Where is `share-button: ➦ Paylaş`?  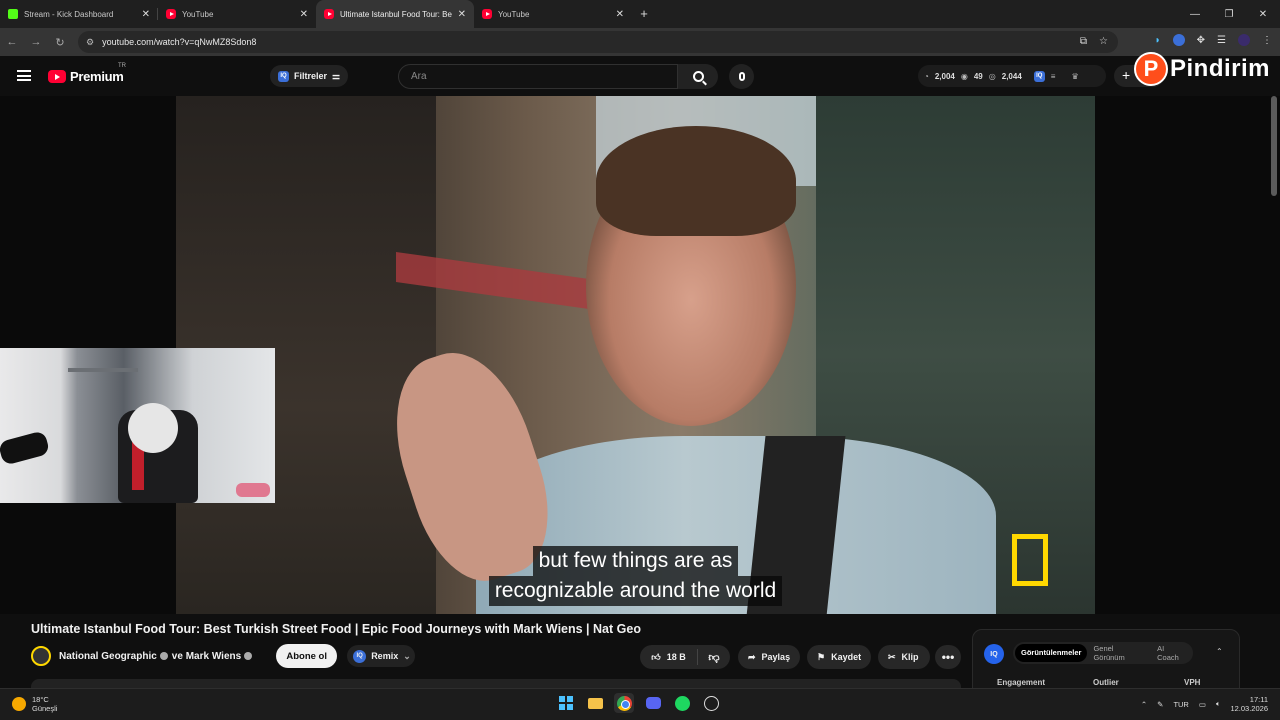 share-button: ➦ Paylaş is located at coordinates (769, 657).